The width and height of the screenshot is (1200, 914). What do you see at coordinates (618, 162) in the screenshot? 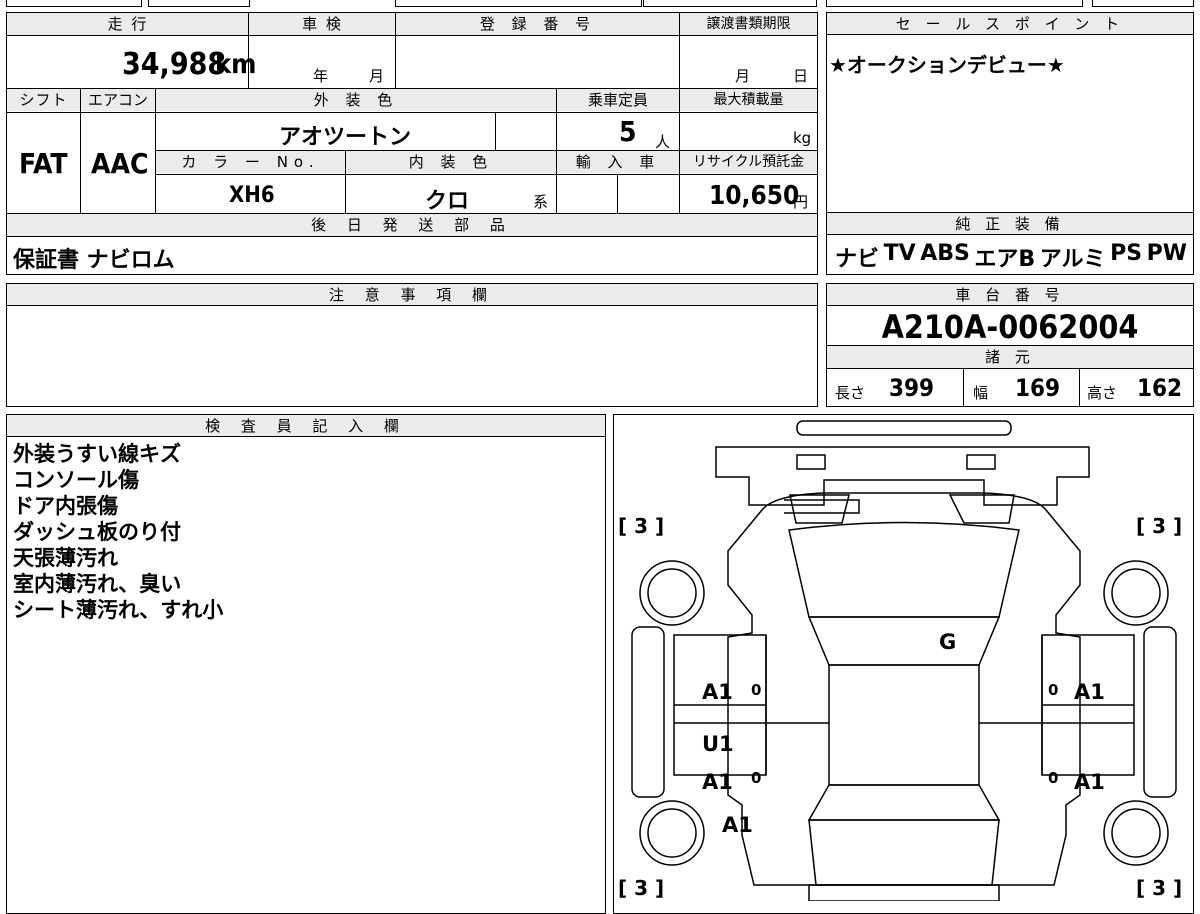
I see `import-header: 輸 入 車` at bounding box center [618, 162].